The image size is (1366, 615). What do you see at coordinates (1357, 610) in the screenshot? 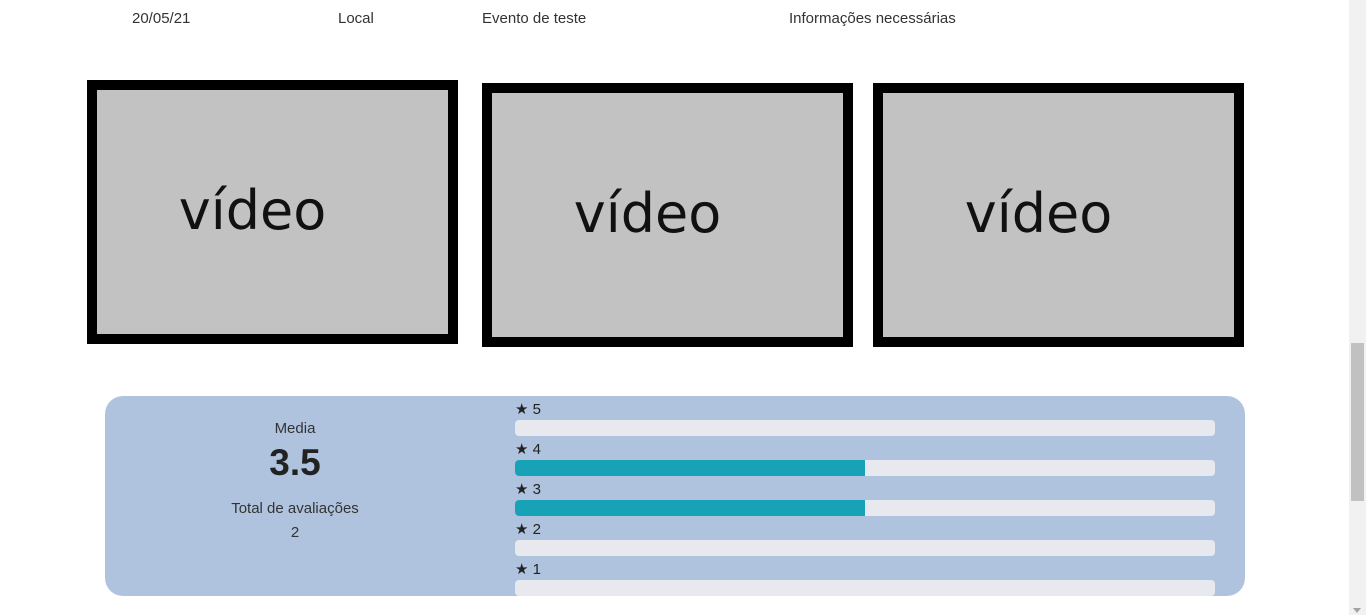
I see `scroll-down-arrow-icon` at bounding box center [1357, 610].